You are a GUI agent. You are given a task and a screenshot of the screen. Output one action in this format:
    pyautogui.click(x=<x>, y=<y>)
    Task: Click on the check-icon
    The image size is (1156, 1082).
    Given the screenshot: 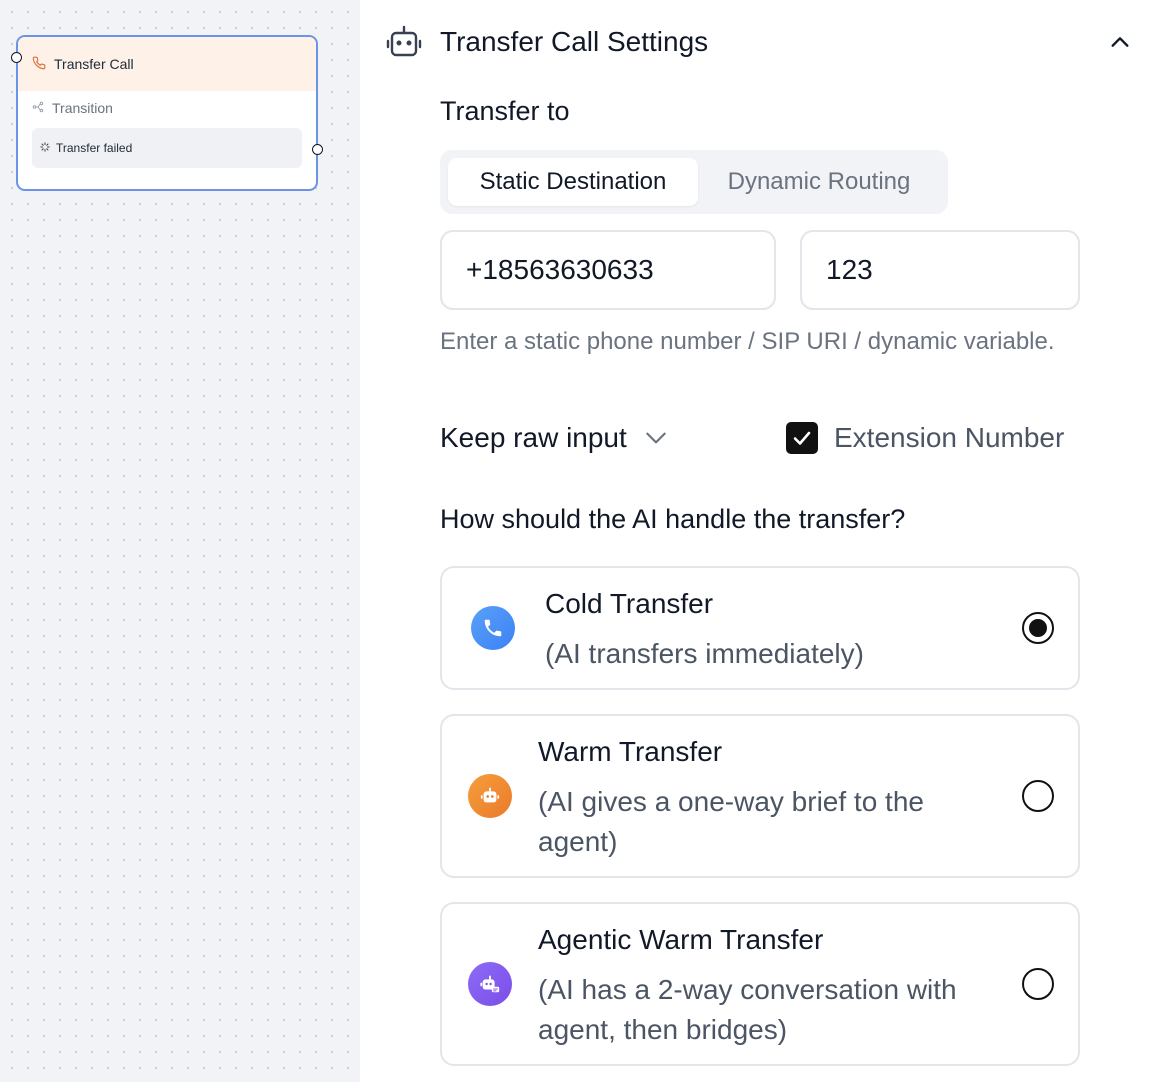 What is the action you would take?
    pyautogui.click(x=802, y=438)
    